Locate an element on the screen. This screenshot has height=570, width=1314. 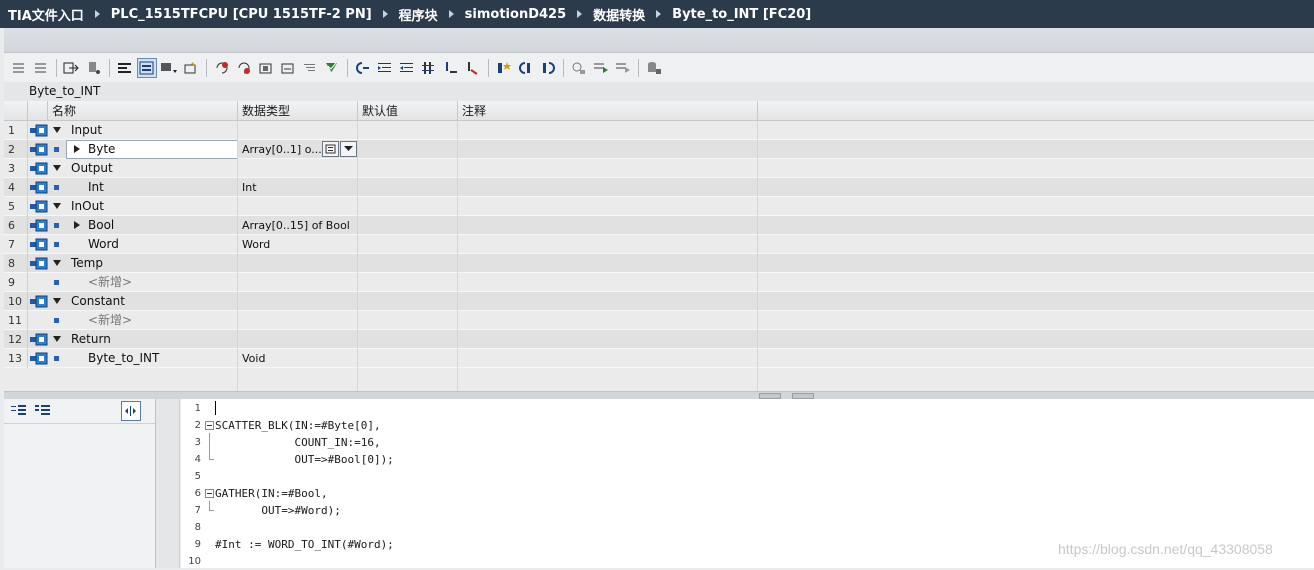
compile-icon is located at coordinates (332, 68).